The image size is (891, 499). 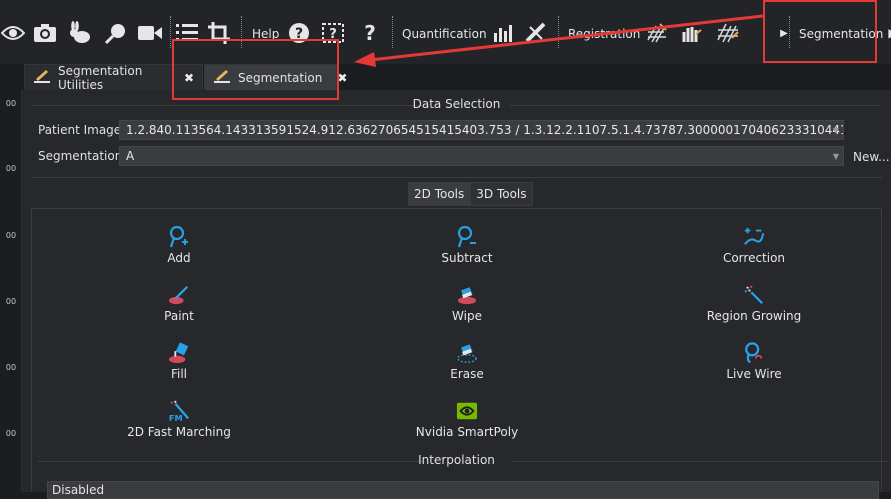 What do you see at coordinates (80, 130) in the screenshot?
I see `patient-image-label: Patient Image` at bounding box center [80, 130].